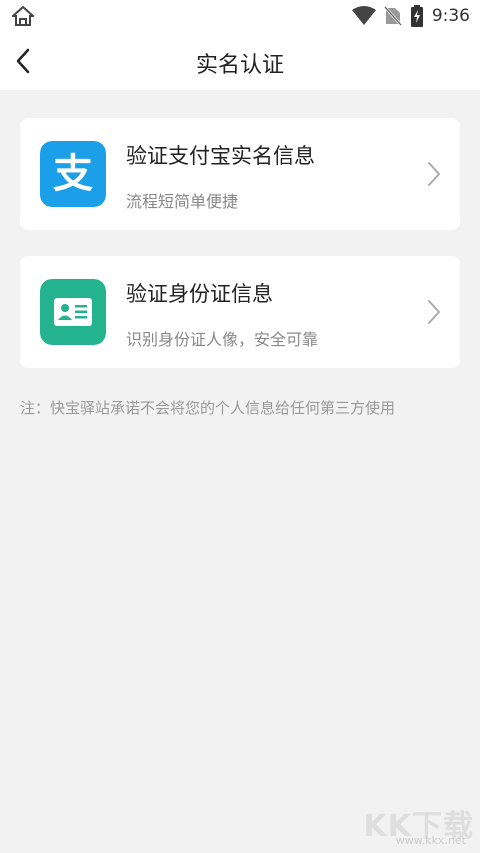 Image resolution: width=480 pixels, height=853 pixels. What do you see at coordinates (199, 294) in the screenshot?
I see `option-title: 验证身份证信息` at bounding box center [199, 294].